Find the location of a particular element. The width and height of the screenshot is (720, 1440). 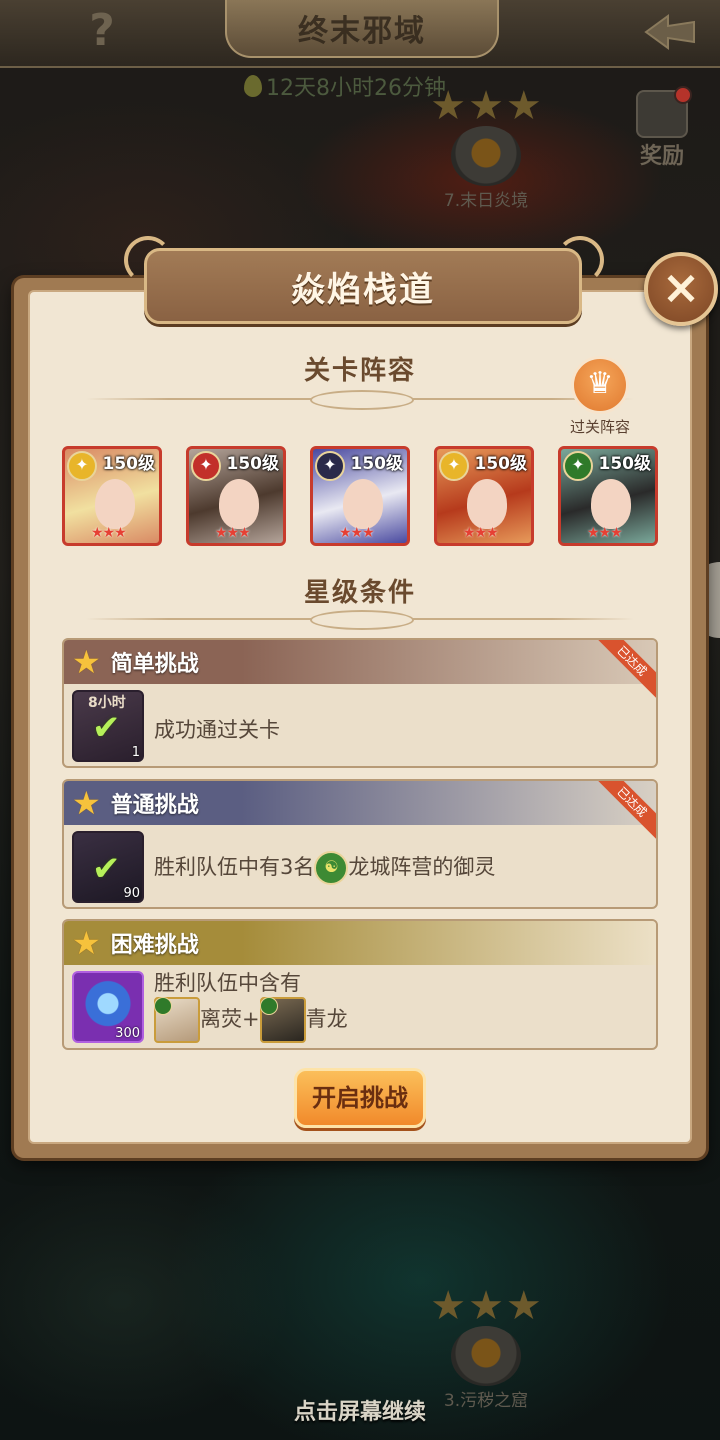

challenge-condition-line2: 离荧+ 青龙 is located at coordinates (251, 1020).